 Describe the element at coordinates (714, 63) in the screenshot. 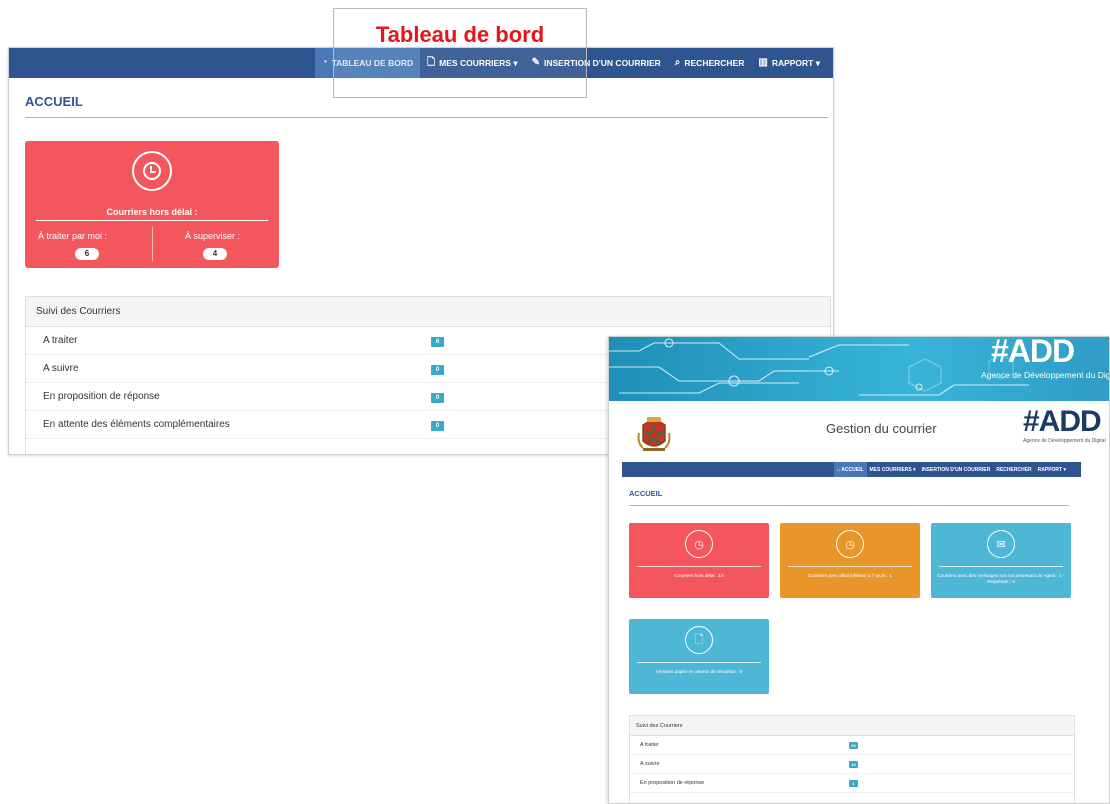

I see `nav-label: RECHERCHER` at that location.